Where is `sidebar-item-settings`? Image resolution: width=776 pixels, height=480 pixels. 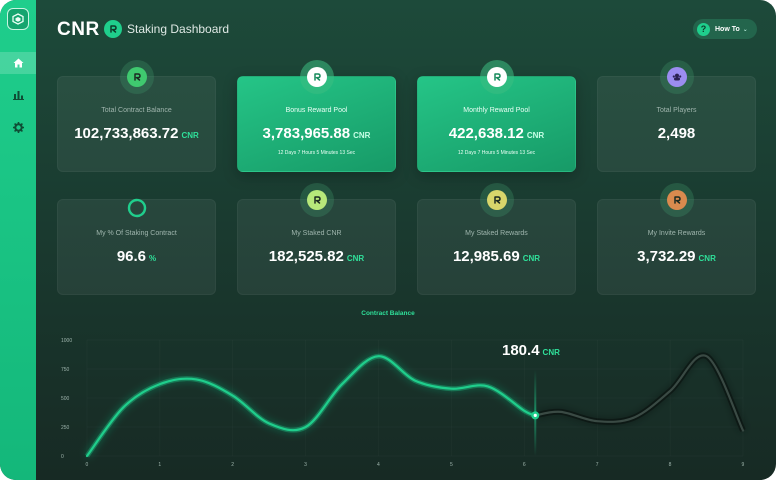
sidebar-item-settings is located at coordinates (18, 127).